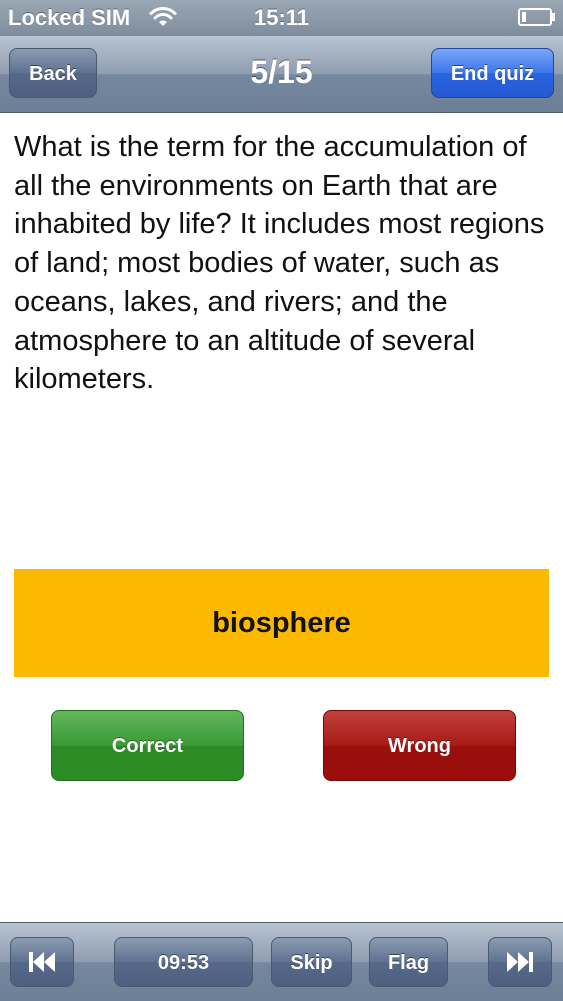 The image size is (563, 1001). I want to click on status-time: 15:11, so click(281, 17).